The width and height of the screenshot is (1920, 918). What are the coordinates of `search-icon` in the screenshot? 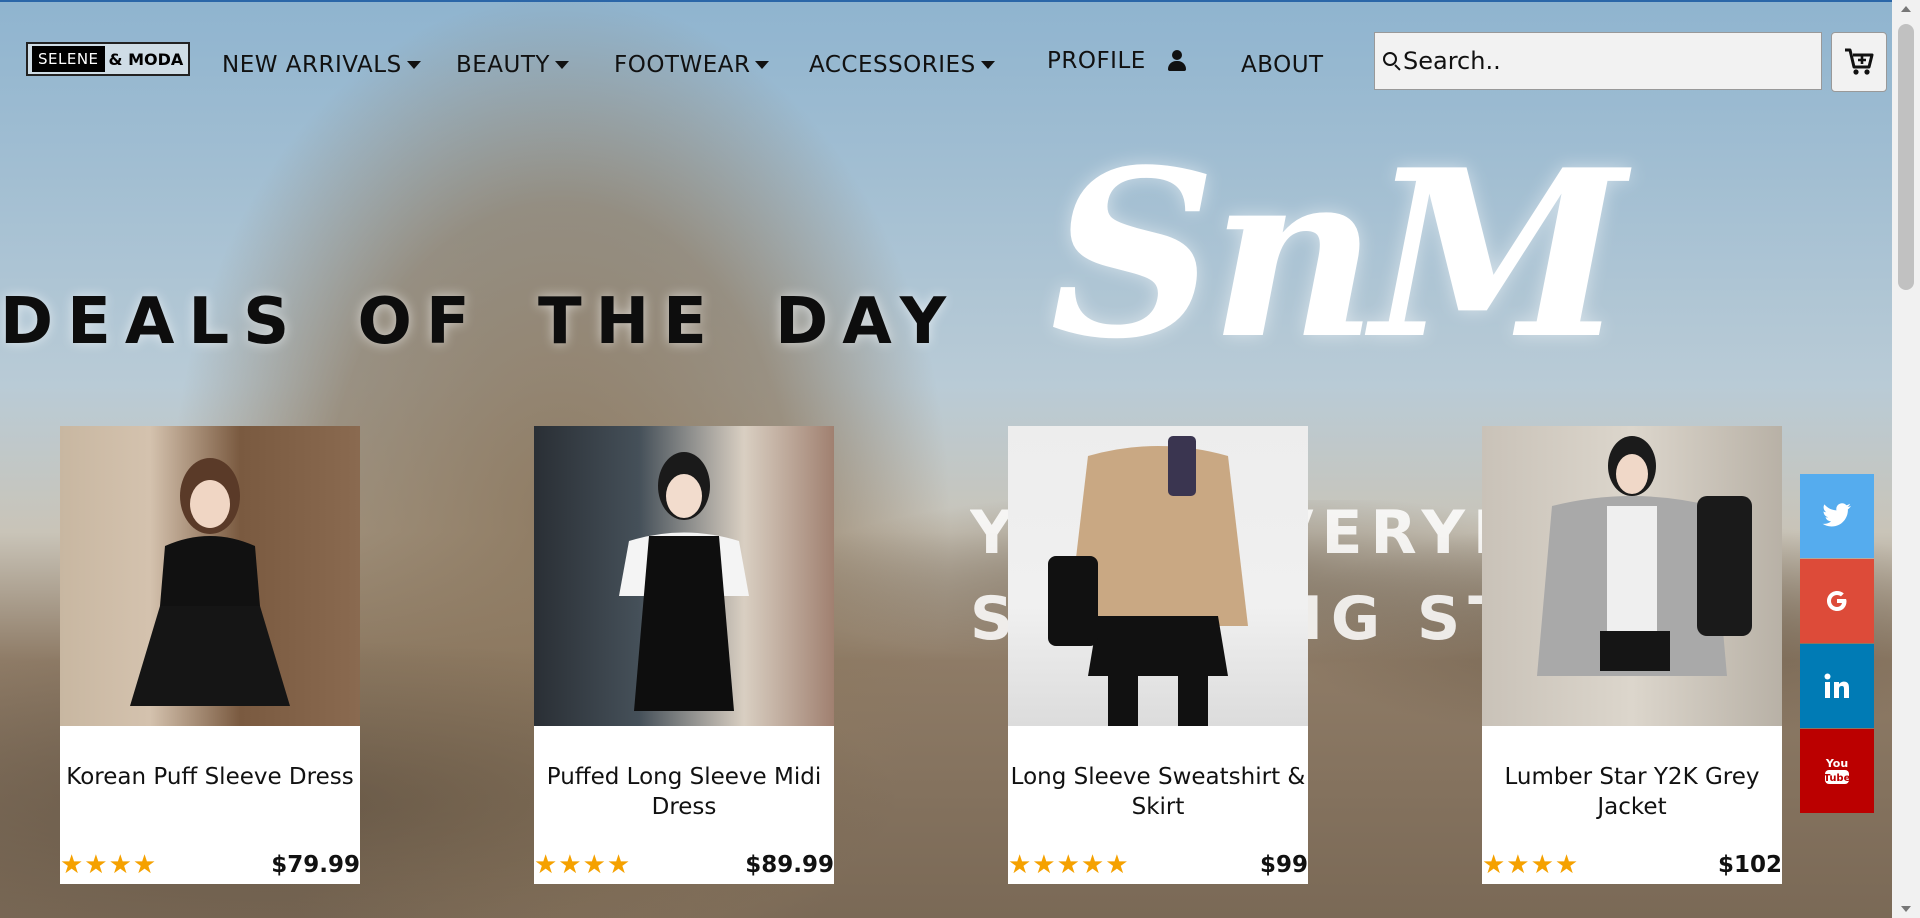 It's located at (1392, 61).